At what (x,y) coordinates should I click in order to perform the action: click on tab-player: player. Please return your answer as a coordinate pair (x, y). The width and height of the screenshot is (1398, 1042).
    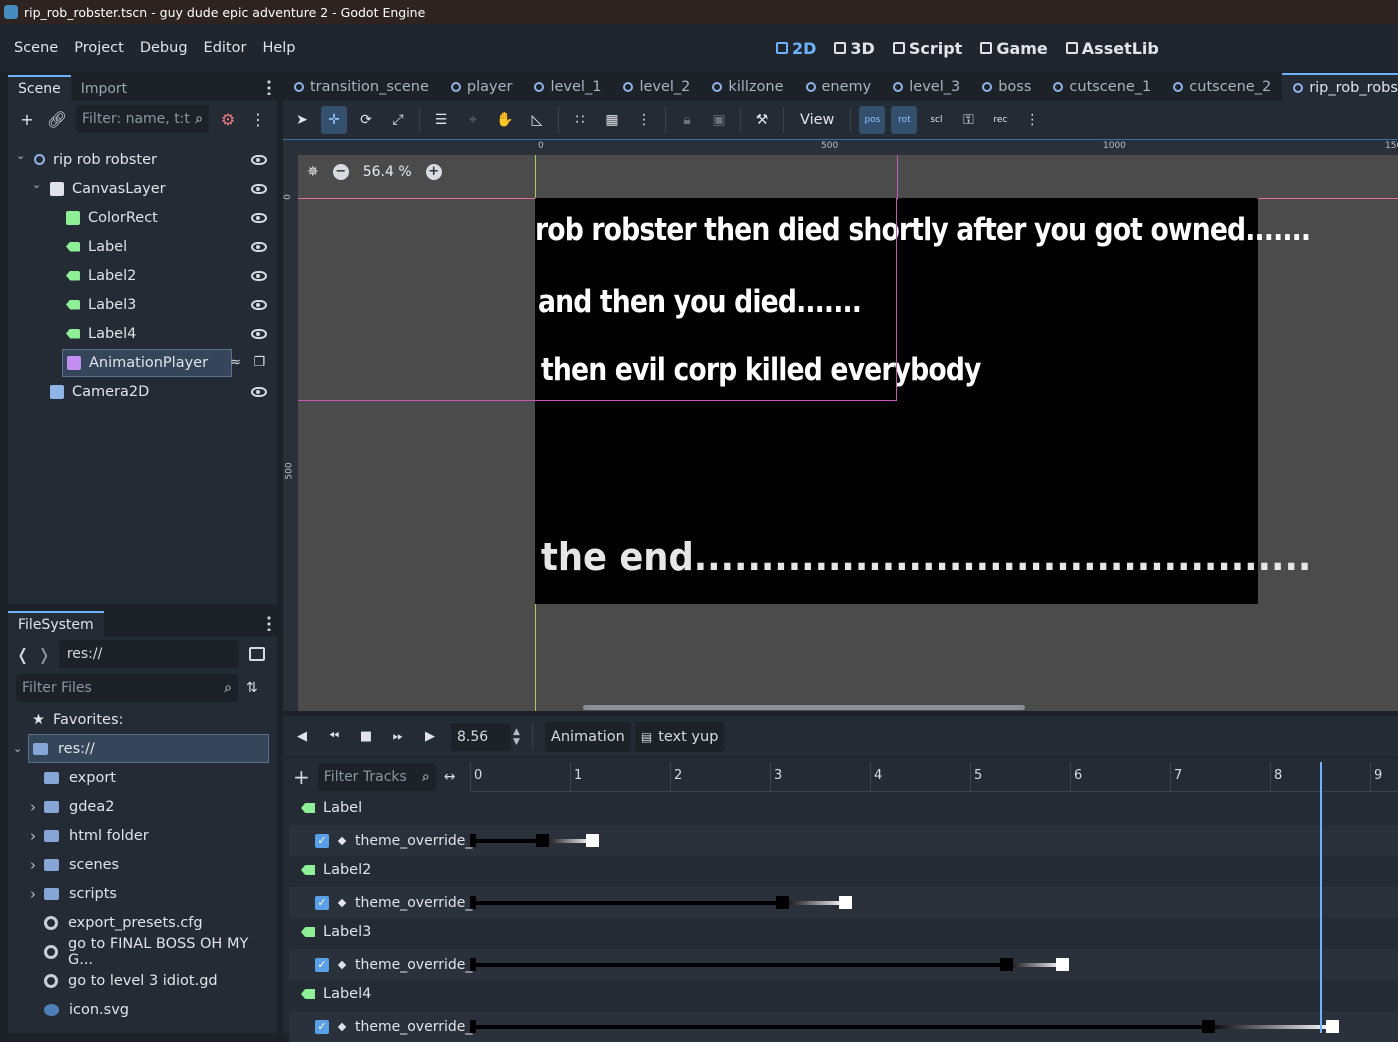
    Looking at the image, I should click on (482, 87).